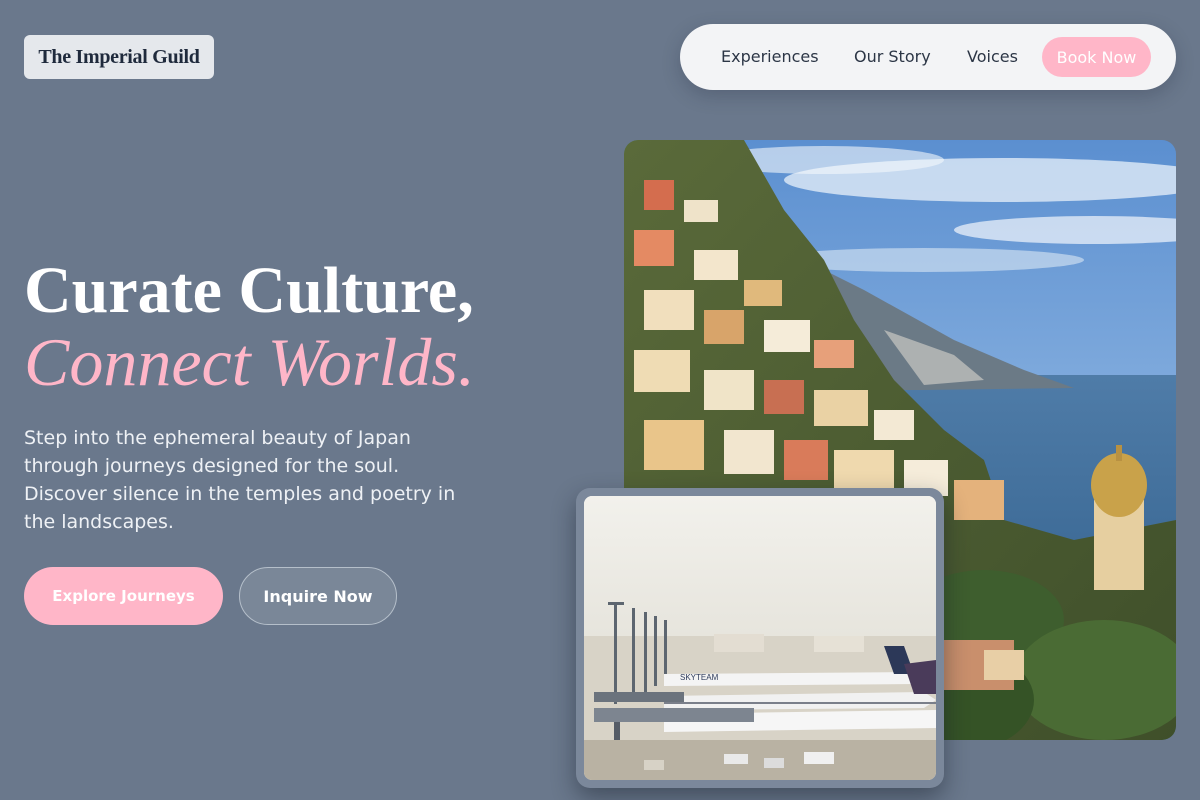 The image size is (1200, 800). I want to click on inset-photo-frame: SKYTEAM, so click(760, 638).